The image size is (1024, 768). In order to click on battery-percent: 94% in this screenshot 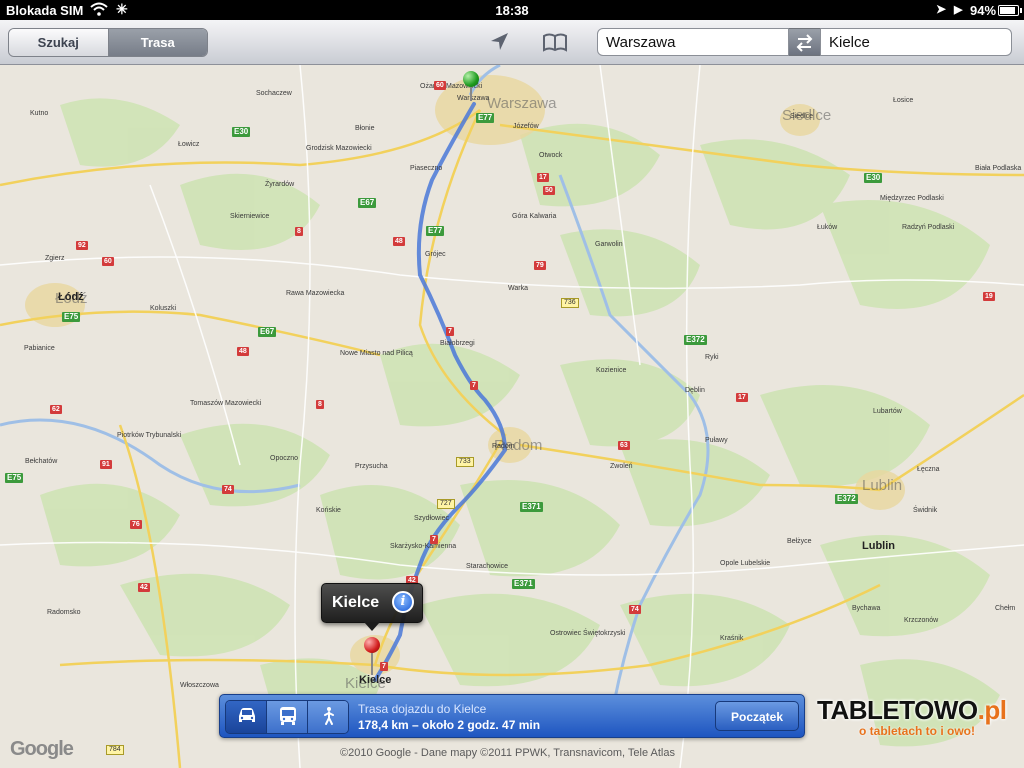, I will do `click(983, 10)`.